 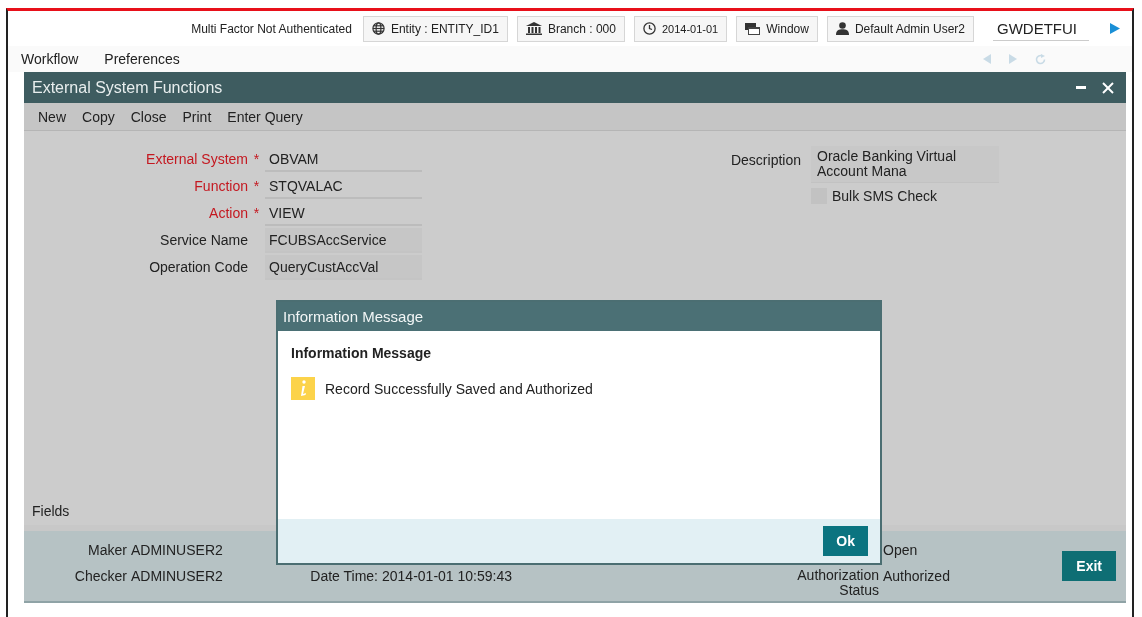 What do you see at coordinates (196, 159) in the screenshot?
I see `field-label: External System` at bounding box center [196, 159].